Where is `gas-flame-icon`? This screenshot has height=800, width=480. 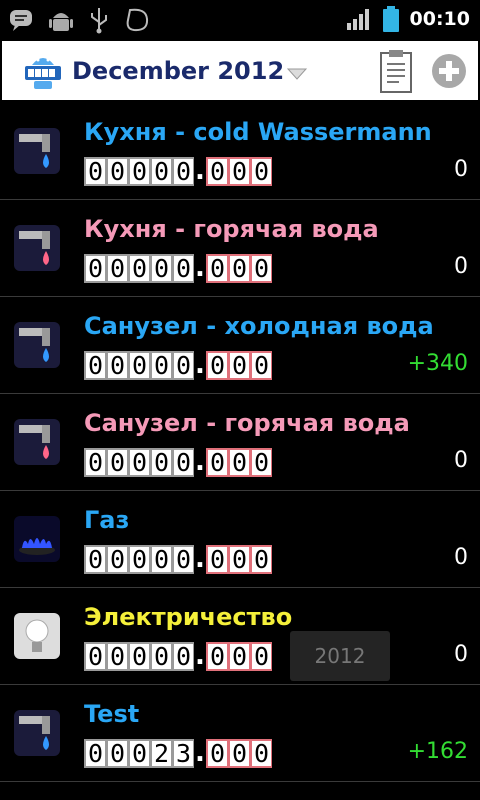 gas-flame-icon is located at coordinates (37, 539).